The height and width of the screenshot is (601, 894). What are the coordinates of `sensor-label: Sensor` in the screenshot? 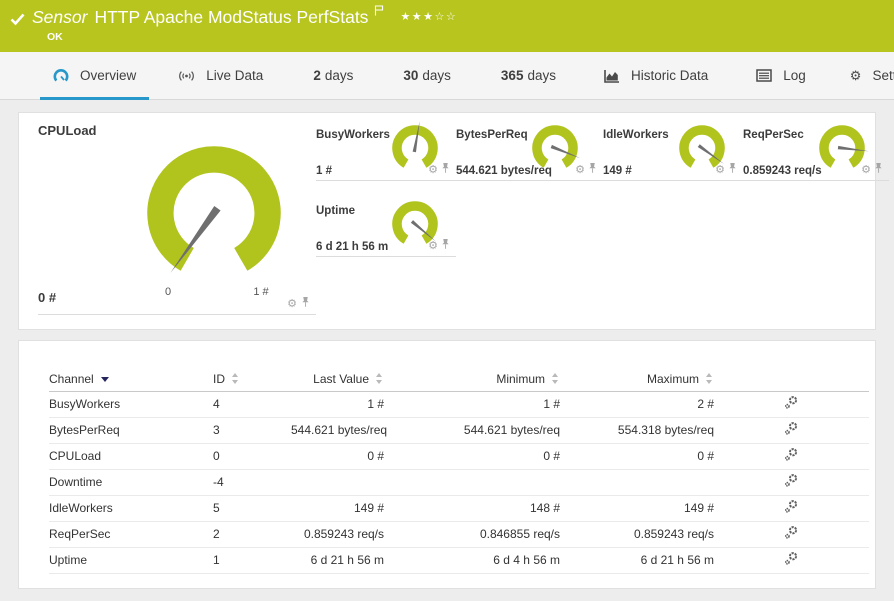 It's located at (60, 17).